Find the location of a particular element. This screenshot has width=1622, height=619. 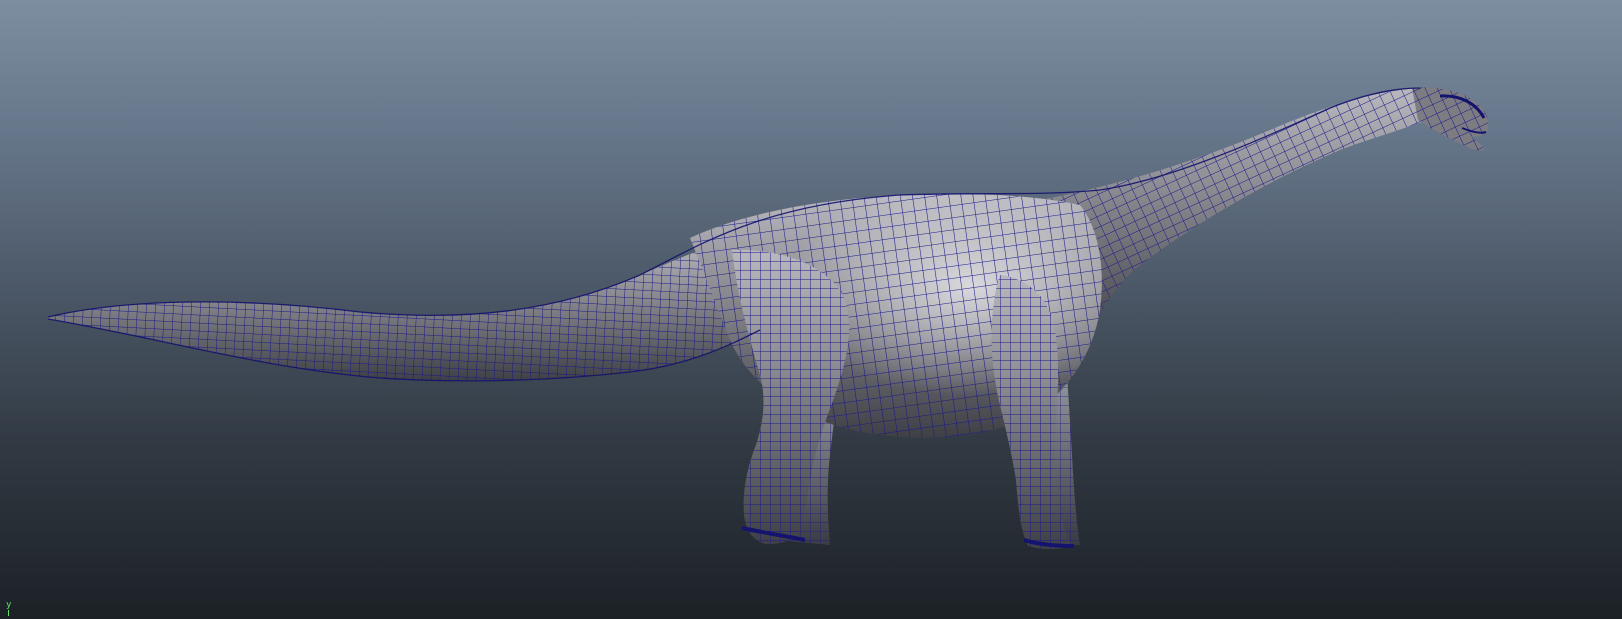

axis-y-label: y is located at coordinates (9, 605).